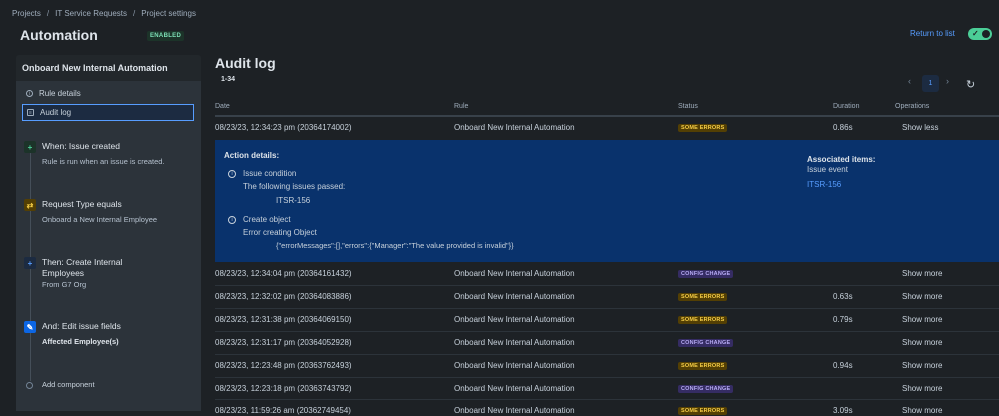 The width and height of the screenshot is (999, 416). I want to click on row-duration: 0.86s, so click(843, 127).